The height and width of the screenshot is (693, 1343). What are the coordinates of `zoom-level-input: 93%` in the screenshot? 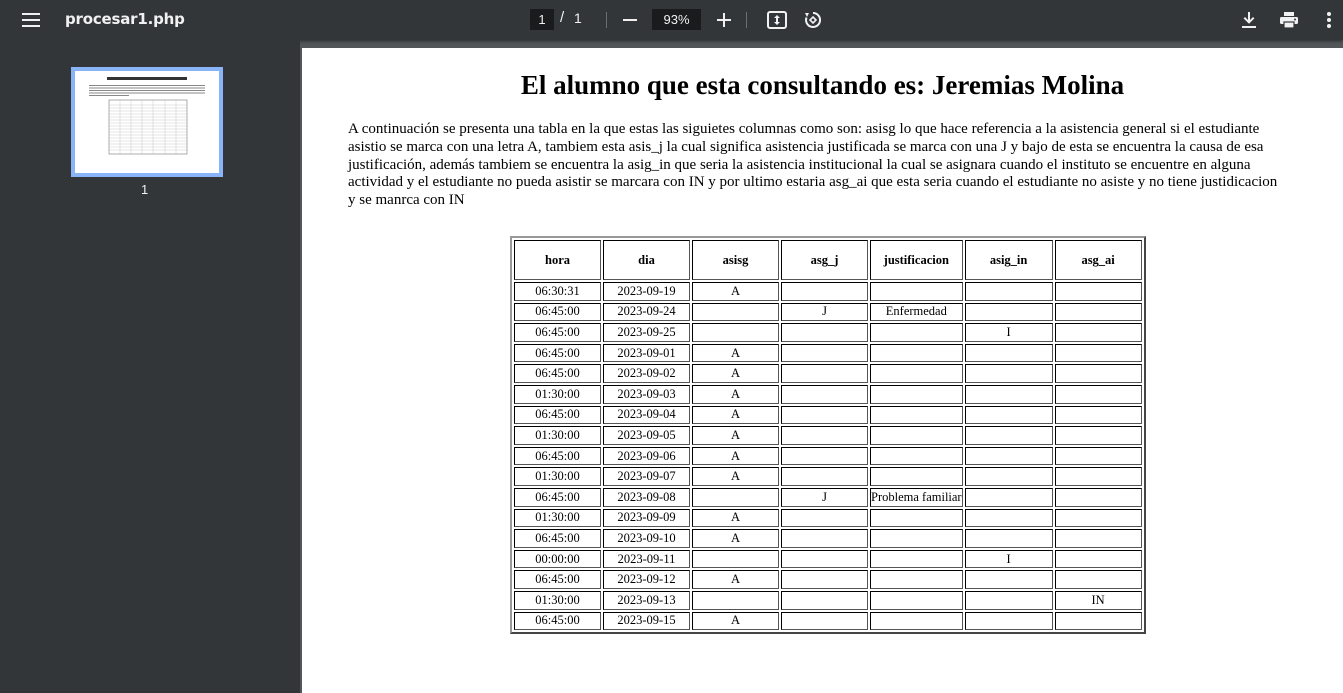 It's located at (676, 19).